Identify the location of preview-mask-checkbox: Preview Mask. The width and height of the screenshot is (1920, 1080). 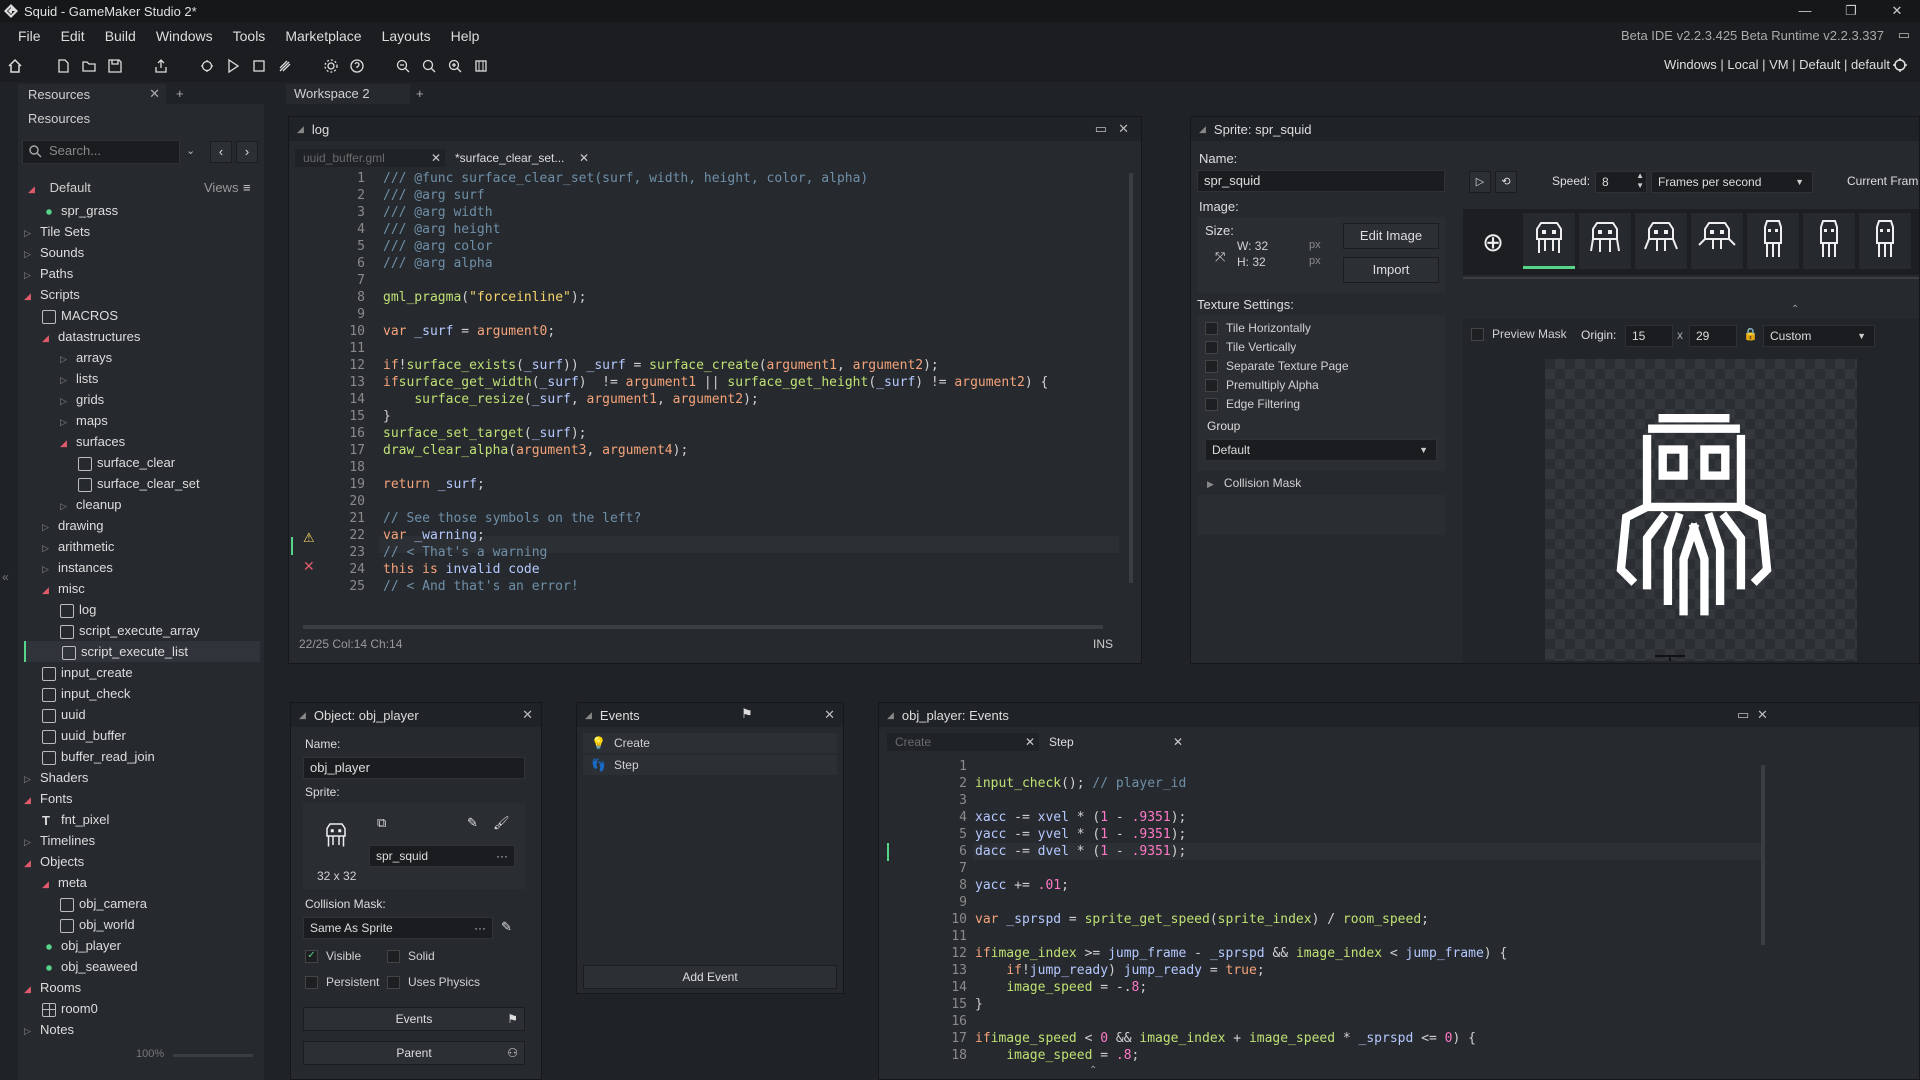
(1519, 334).